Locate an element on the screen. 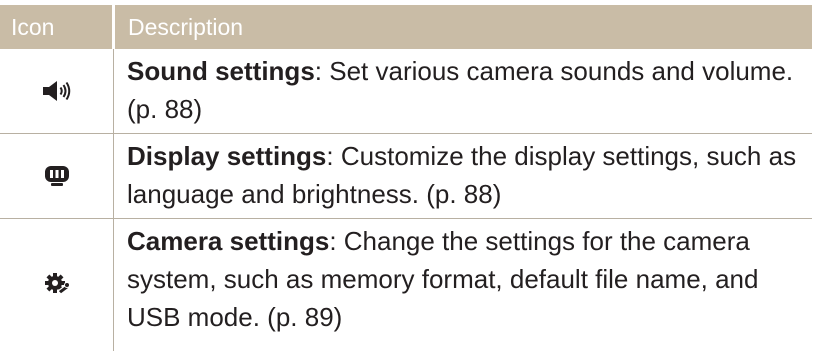 The image size is (819, 351). camera-settings-icon is located at coordinates (56, 285).